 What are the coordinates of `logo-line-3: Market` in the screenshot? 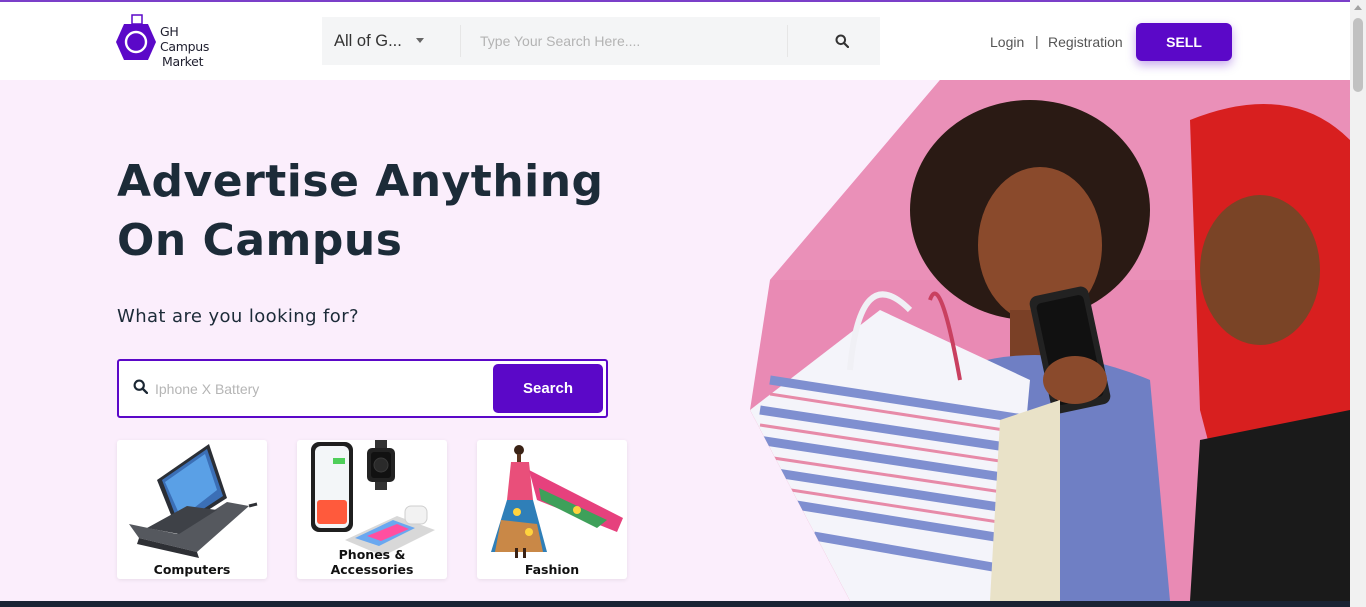 It's located at (183, 61).